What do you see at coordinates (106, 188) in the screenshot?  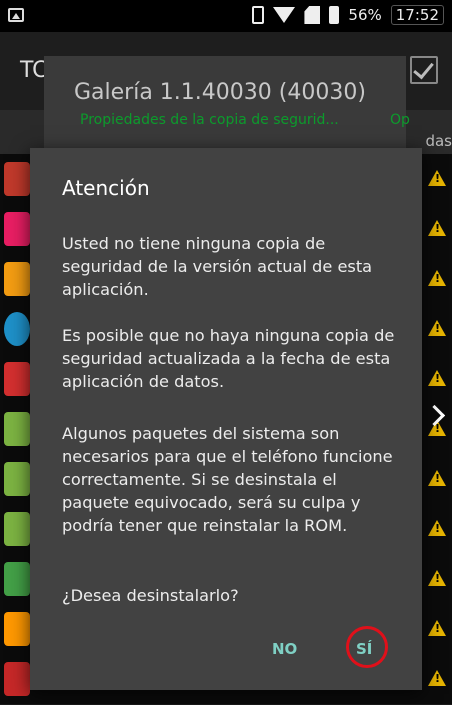 I see `dialog-title: Atención` at bounding box center [106, 188].